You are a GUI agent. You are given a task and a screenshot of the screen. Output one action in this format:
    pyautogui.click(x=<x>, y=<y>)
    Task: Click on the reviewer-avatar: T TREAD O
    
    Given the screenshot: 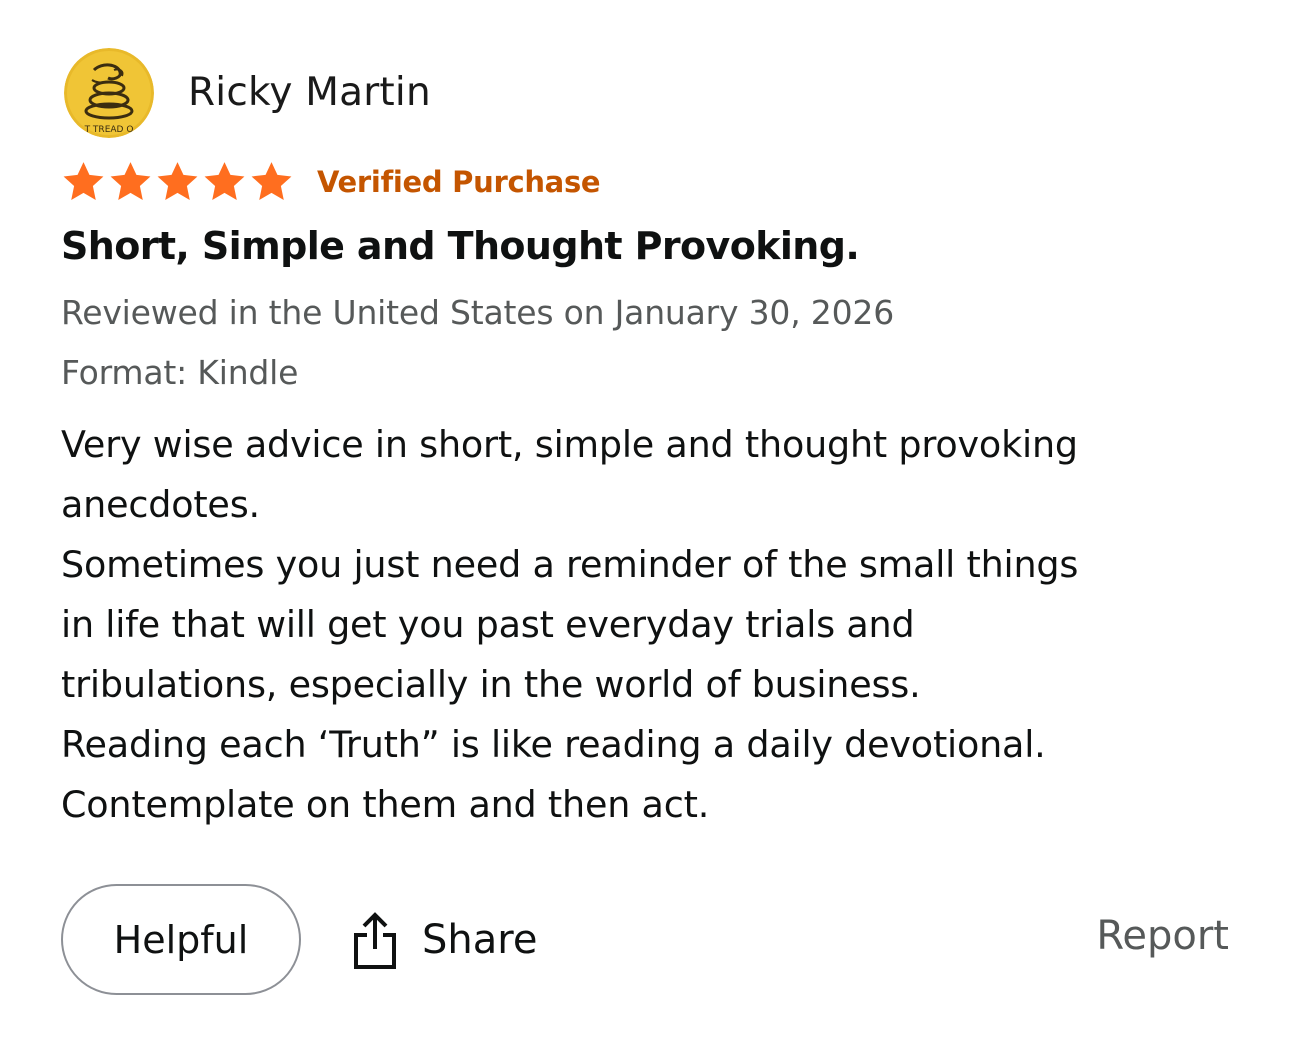 What is the action you would take?
    pyautogui.click(x=109, y=93)
    